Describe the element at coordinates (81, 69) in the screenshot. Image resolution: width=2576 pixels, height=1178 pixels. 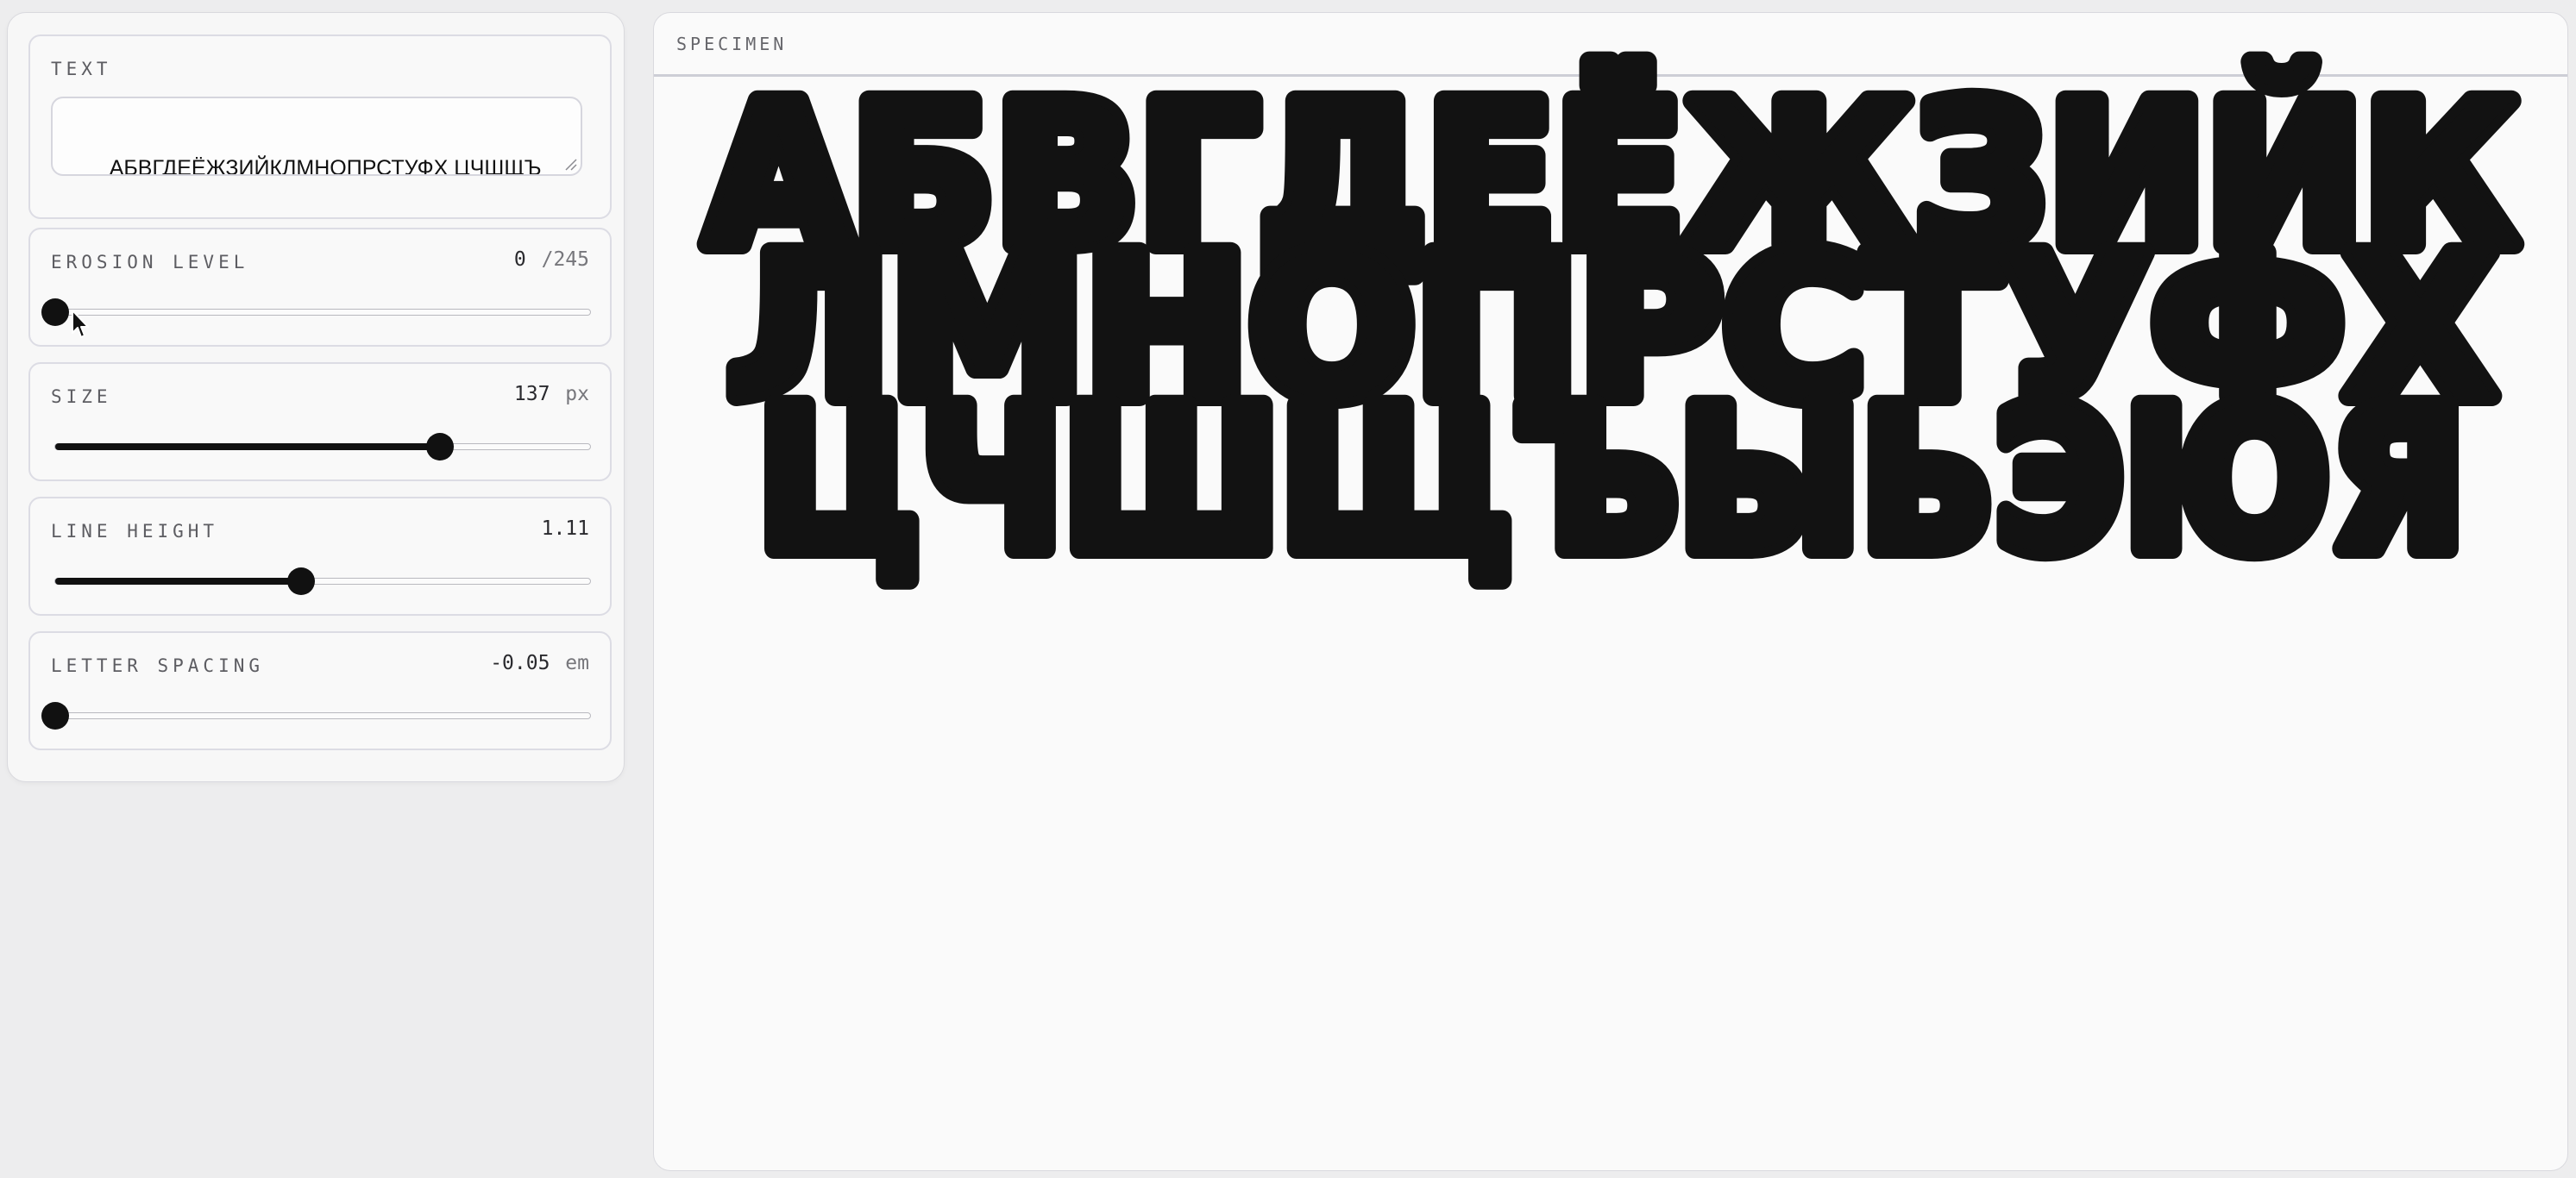
I see `text-label: TEXT` at that location.